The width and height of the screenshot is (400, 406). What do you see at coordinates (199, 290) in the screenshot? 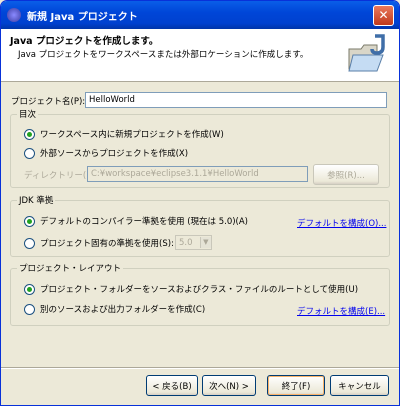
I see `option-root-folder-label: プロジェクト・フォルダーをソースおよびクラス・ファイルのルートとして使用(U)` at bounding box center [199, 290].